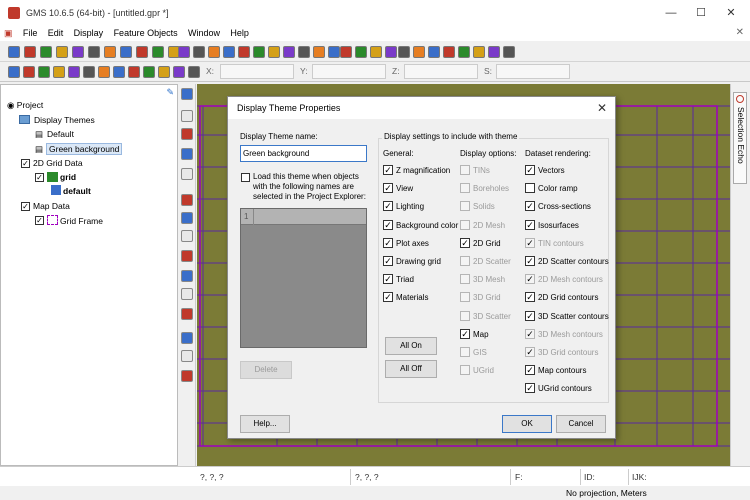 The image size is (750, 500). Describe the element at coordinates (349, 71) in the screenshot. I see `y-coord-field` at that location.